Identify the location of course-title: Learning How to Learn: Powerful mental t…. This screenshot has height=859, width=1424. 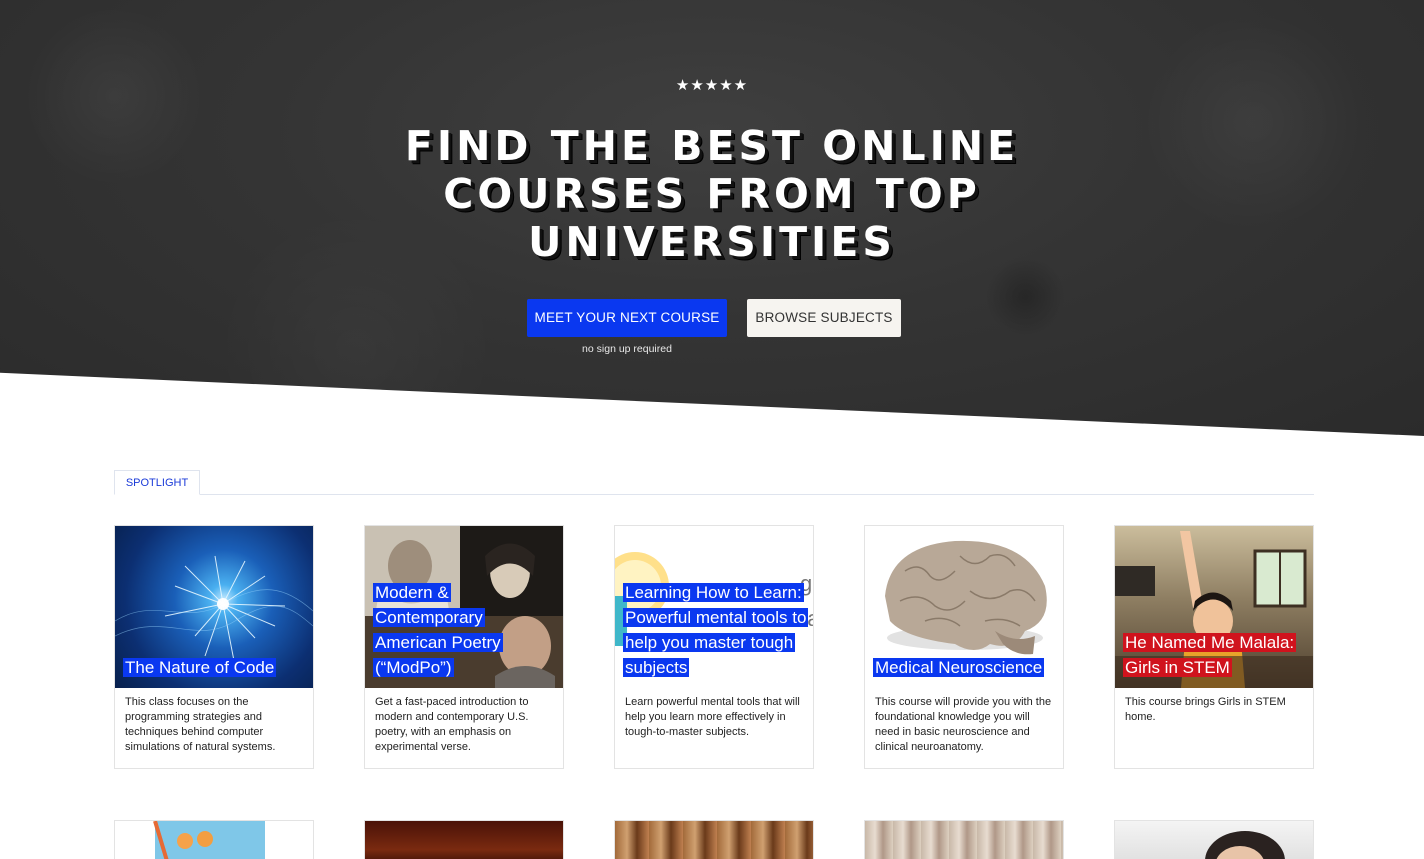
(716, 630).